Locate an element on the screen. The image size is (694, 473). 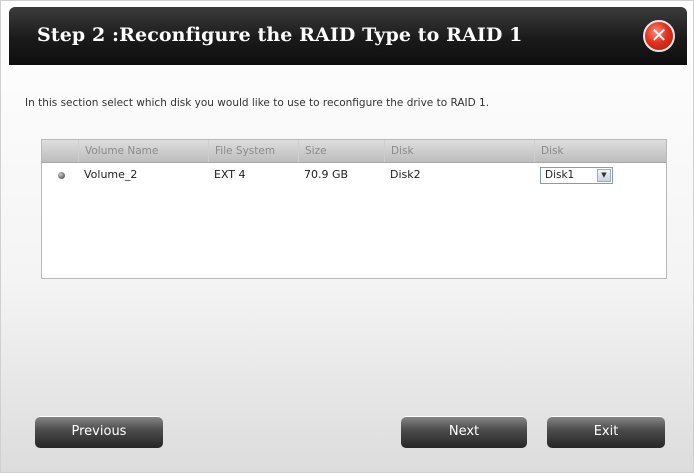
header-disk: Disk is located at coordinates (459, 151).